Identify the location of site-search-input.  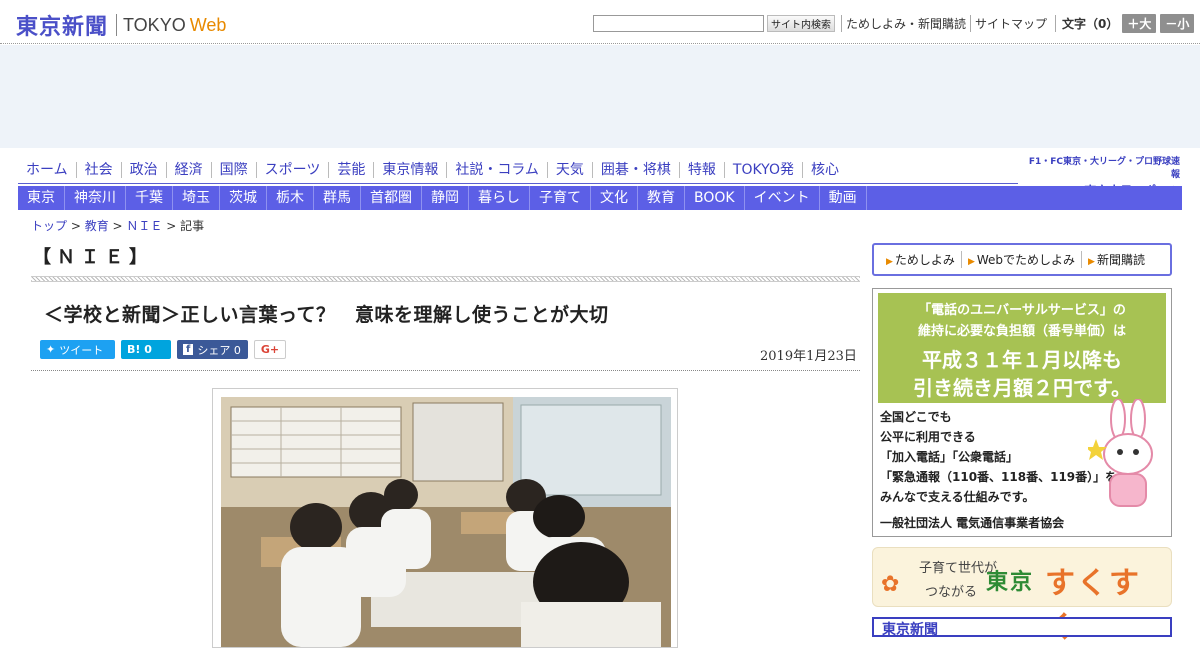
(678, 23).